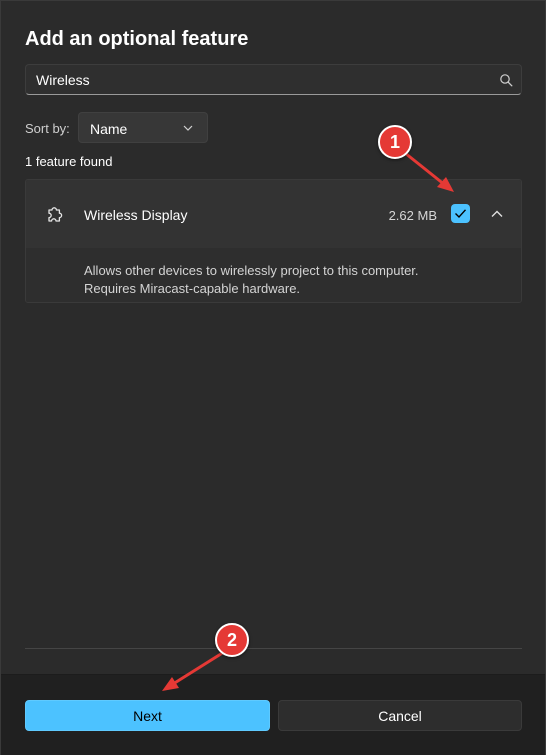 The height and width of the screenshot is (755, 546). What do you see at coordinates (188, 128) in the screenshot?
I see `chevron-down-icon` at bounding box center [188, 128].